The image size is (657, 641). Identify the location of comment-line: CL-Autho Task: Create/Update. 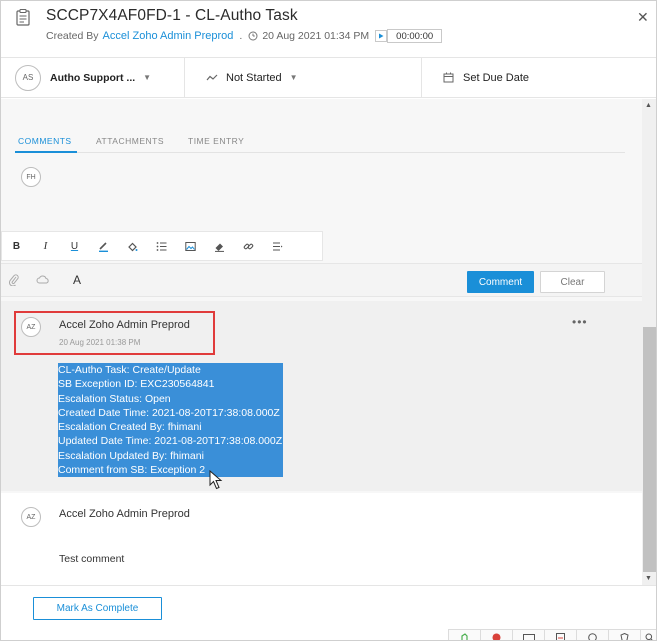
(171, 370).